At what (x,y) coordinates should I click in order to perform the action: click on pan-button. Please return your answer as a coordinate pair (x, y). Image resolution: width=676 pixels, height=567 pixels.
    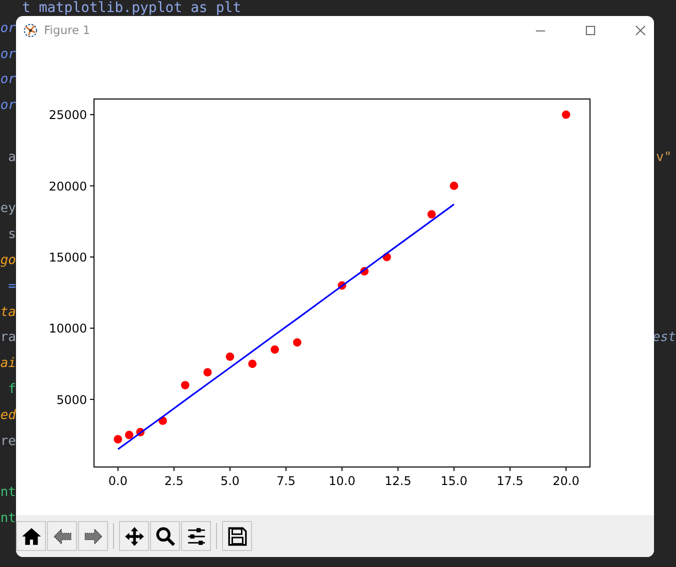
    Looking at the image, I should click on (134, 536).